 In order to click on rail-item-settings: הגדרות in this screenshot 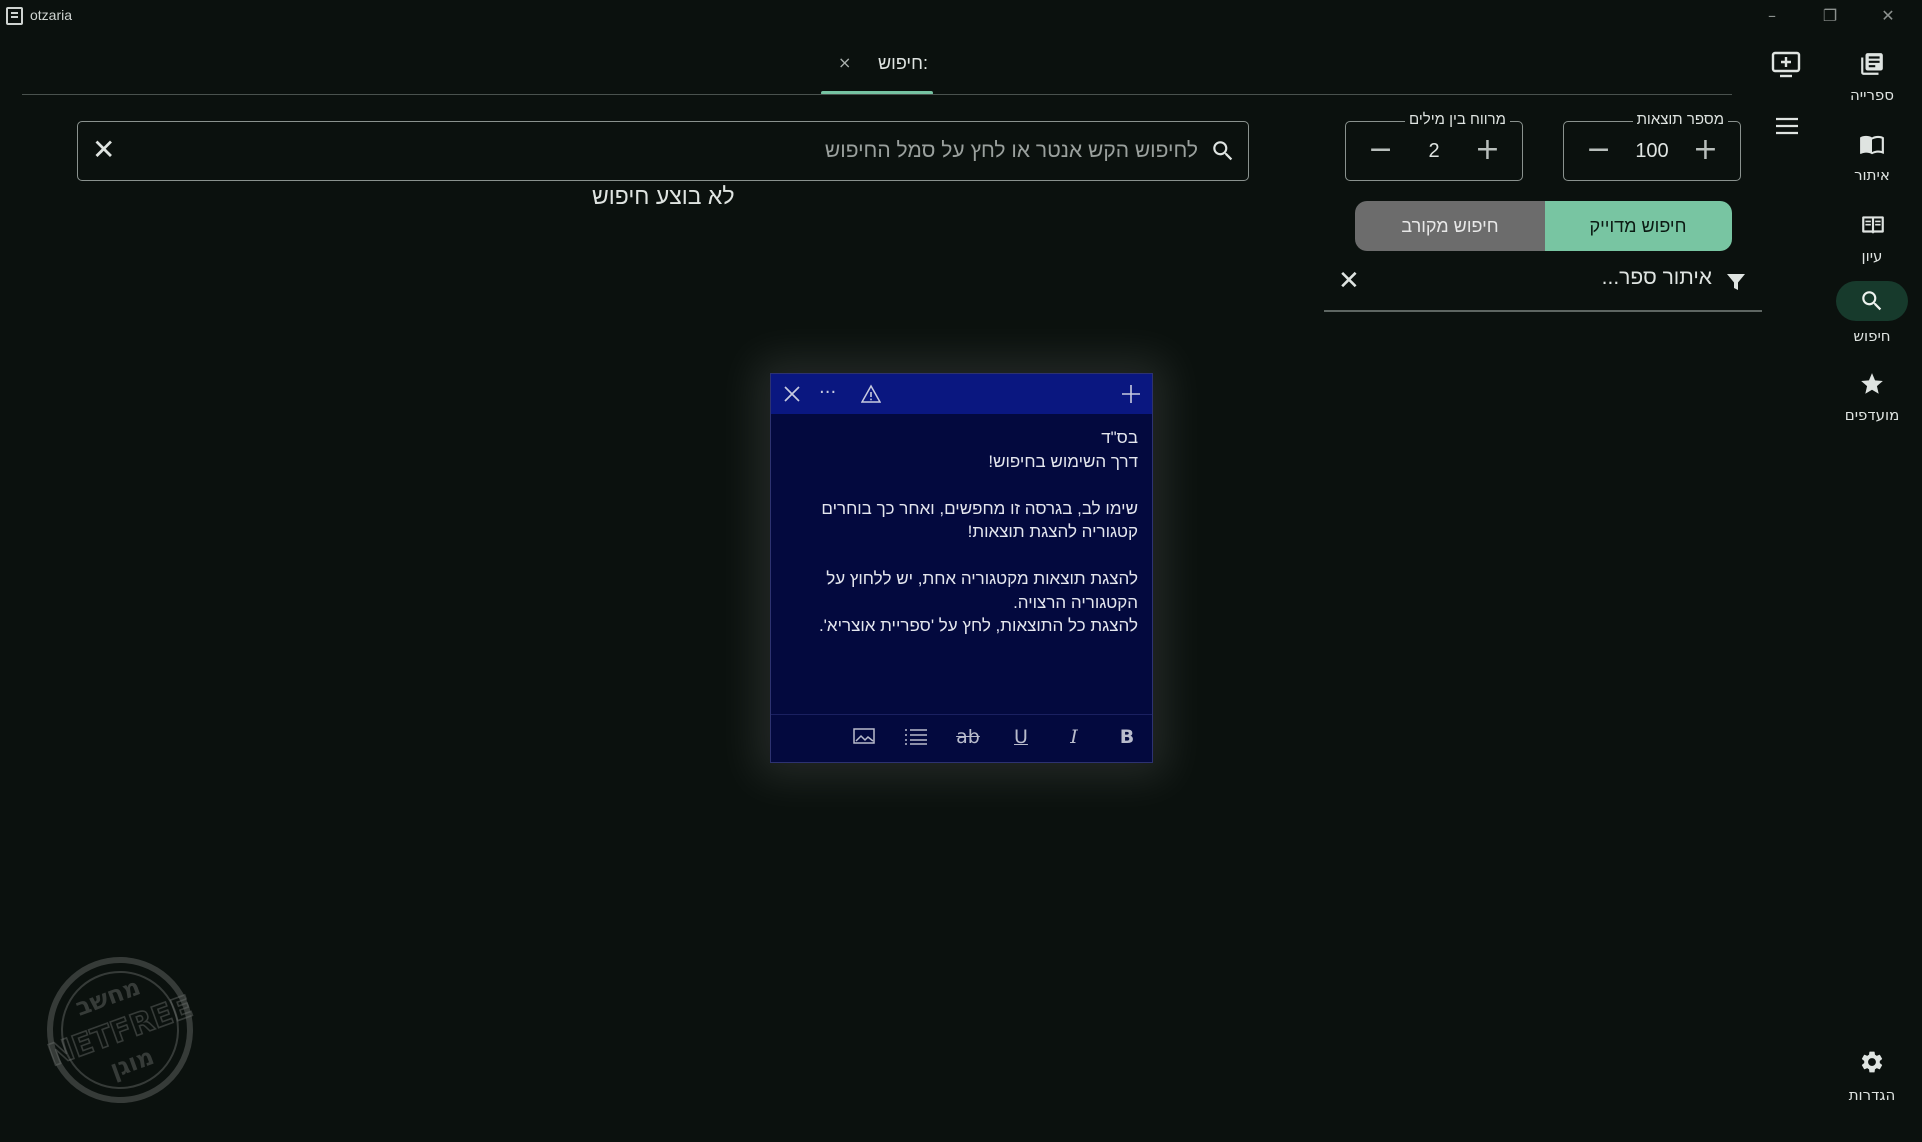, I will do `click(1872, 1077)`.